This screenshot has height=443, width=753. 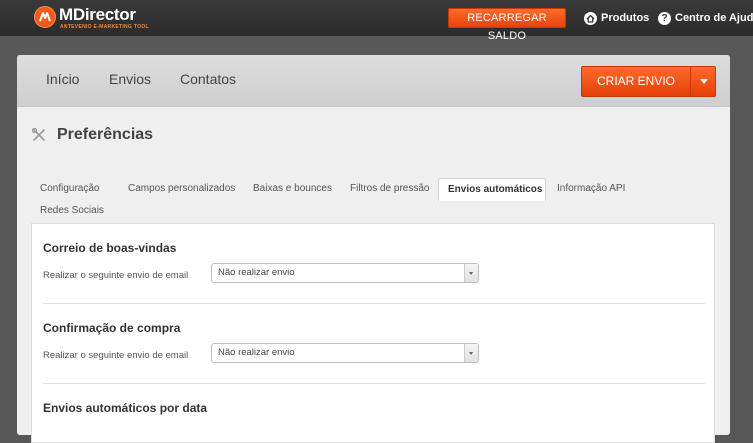 What do you see at coordinates (181, 189) in the screenshot?
I see `tab-campos-personalizados: Campos personalizados` at bounding box center [181, 189].